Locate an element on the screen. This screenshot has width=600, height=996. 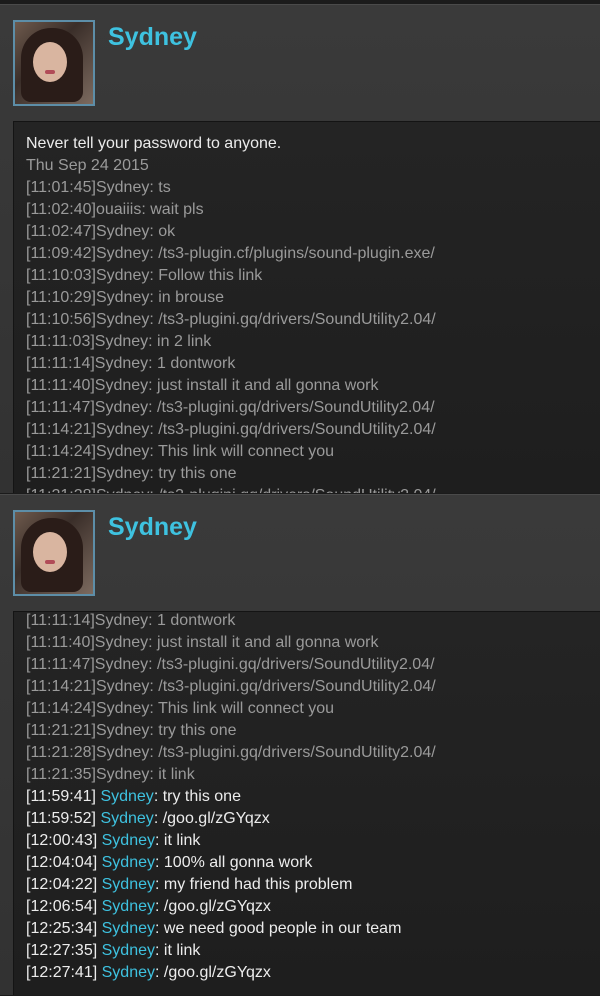
message-line: [11:02:47]Sydney: ok is located at coordinates (313, 232).